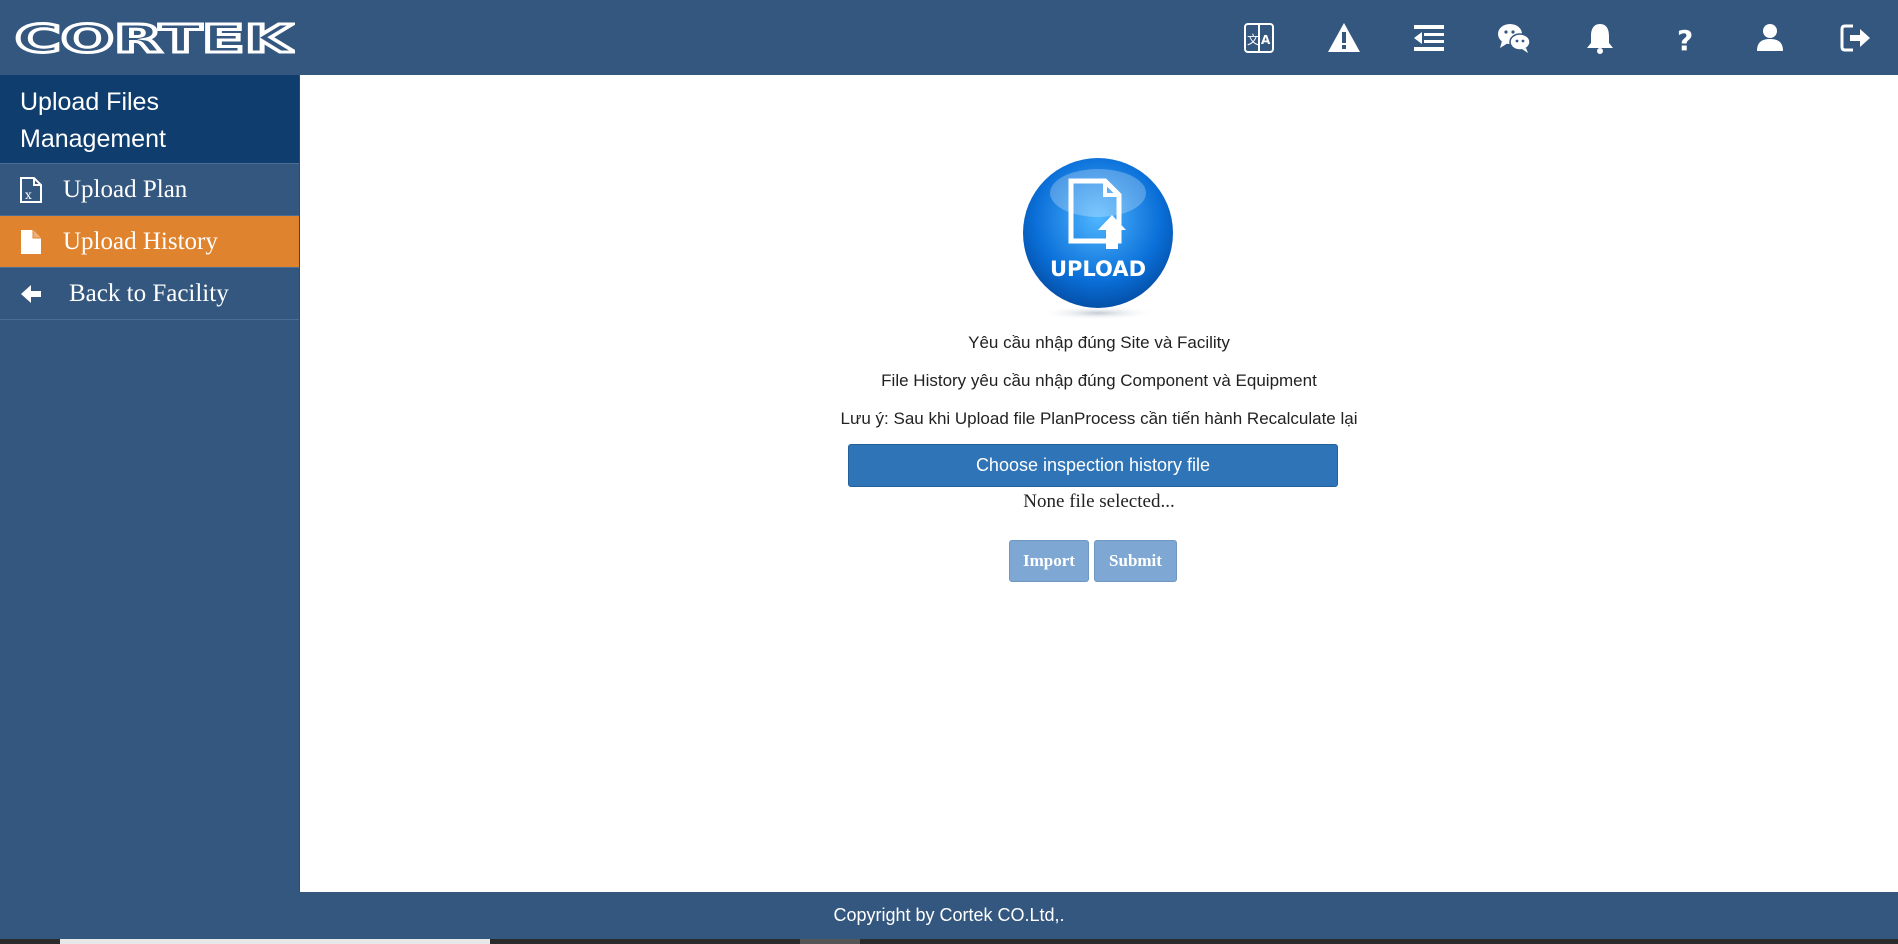 The image size is (1898, 944). I want to click on svg-text: A, so click(1266, 40).